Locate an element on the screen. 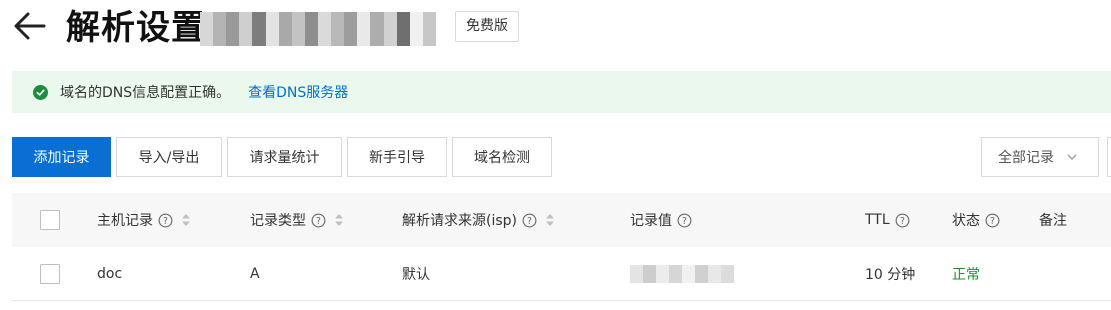 The image size is (1111, 310). type-cell: A is located at coordinates (255, 274).